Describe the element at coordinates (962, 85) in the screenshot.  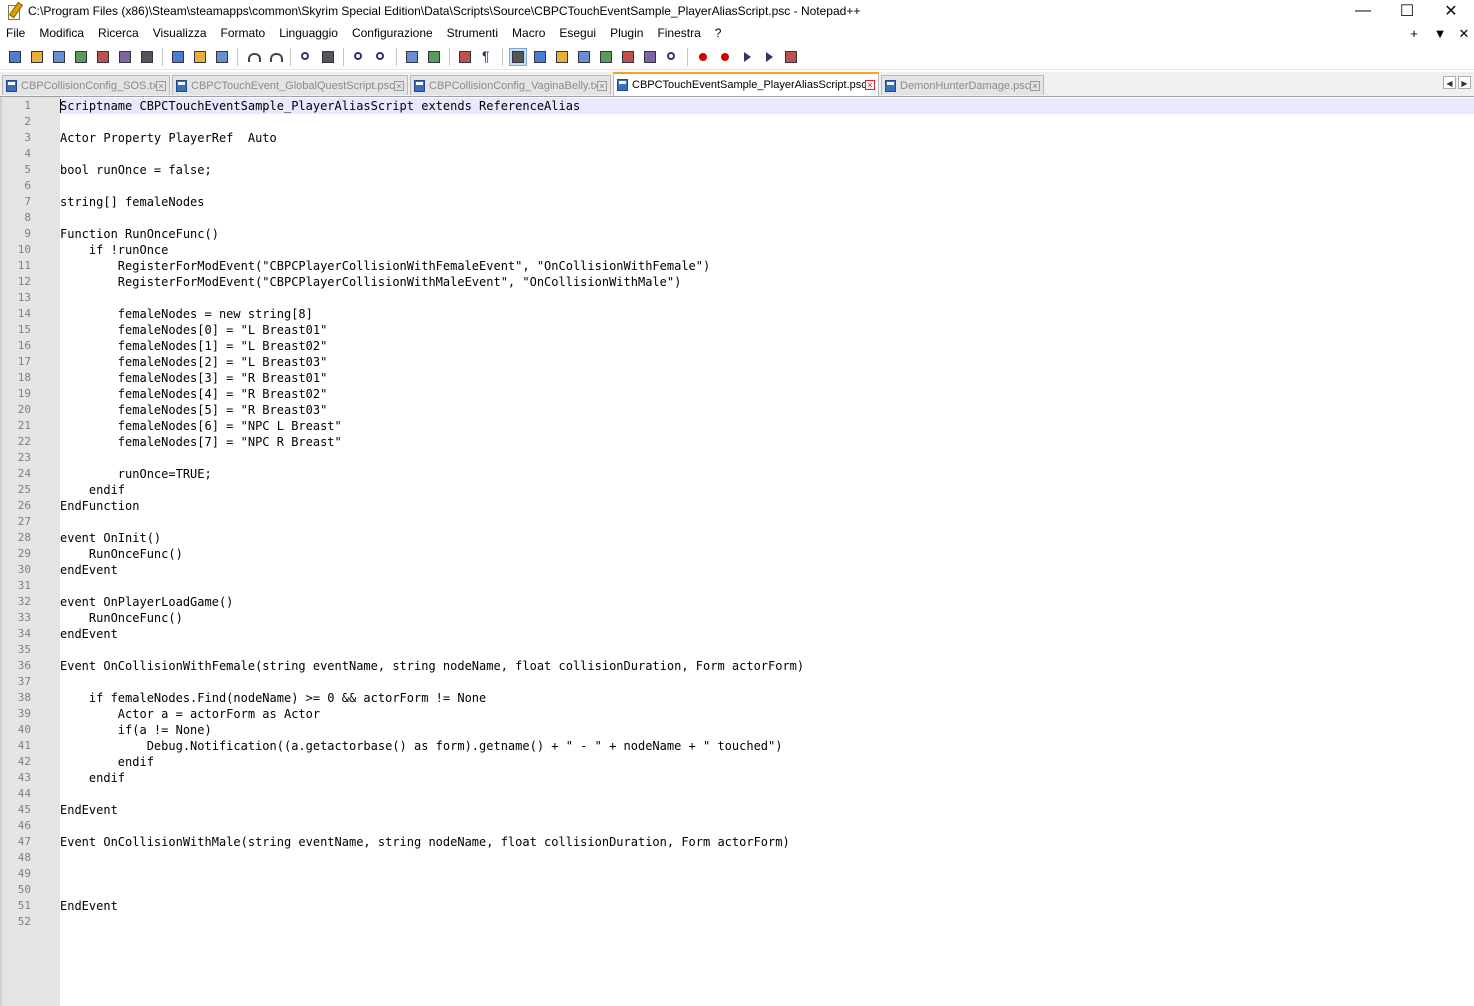
I see `tab-demonhunterdamage: DemonHunterDamage.psc ×` at that location.